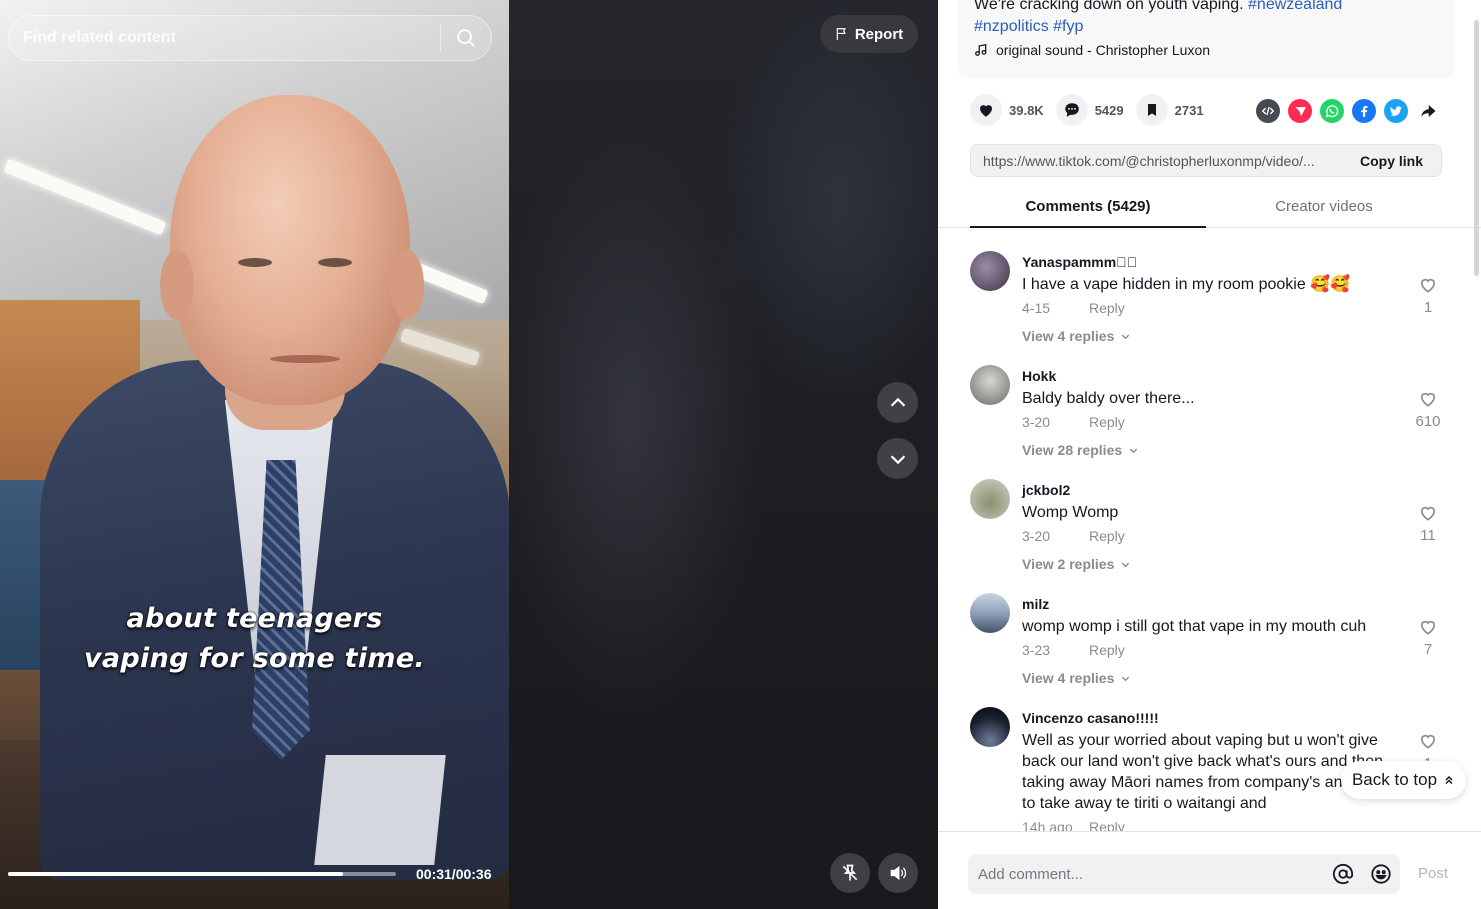 The height and width of the screenshot is (909, 1481). What do you see at coordinates (380, 810) in the screenshot?
I see `video-cuff` at bounding box center [380, 810].